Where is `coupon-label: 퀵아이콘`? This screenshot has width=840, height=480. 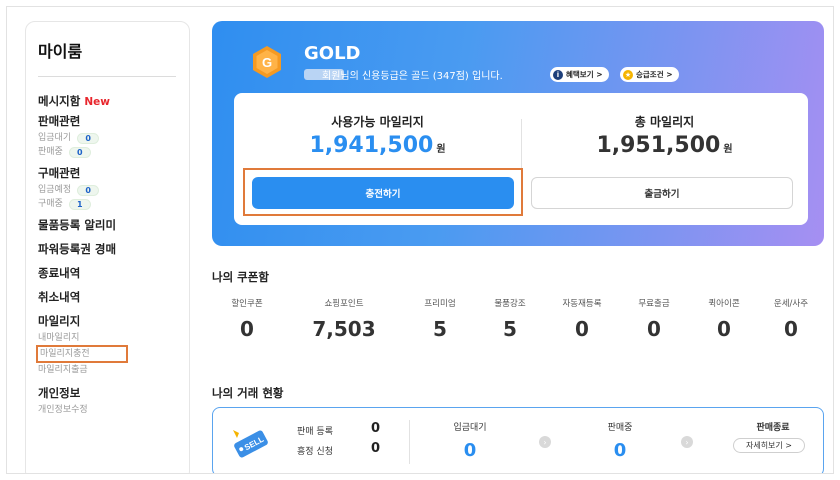 coupon-label: 퀵아이콘 is located at coordinates (724, 304).